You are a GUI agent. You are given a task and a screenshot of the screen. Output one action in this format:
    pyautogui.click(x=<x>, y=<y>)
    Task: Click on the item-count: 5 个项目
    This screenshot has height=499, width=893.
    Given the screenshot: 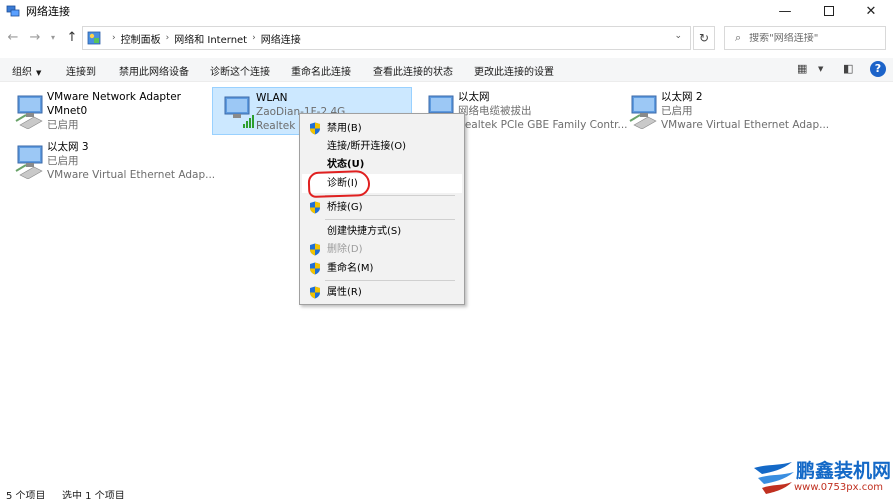 What is the action you would take?
    pyautogui.click(x=26, y=495)
    